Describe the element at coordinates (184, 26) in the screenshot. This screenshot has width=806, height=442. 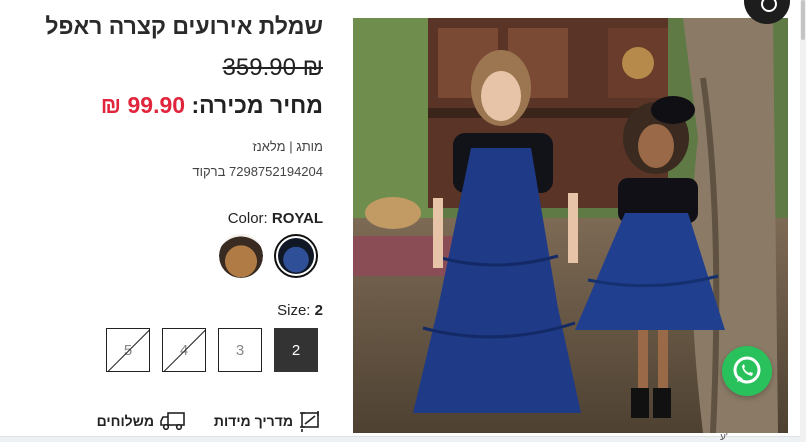
I see `product-title: שמלת אירועים קצרה ראפל` at that location.